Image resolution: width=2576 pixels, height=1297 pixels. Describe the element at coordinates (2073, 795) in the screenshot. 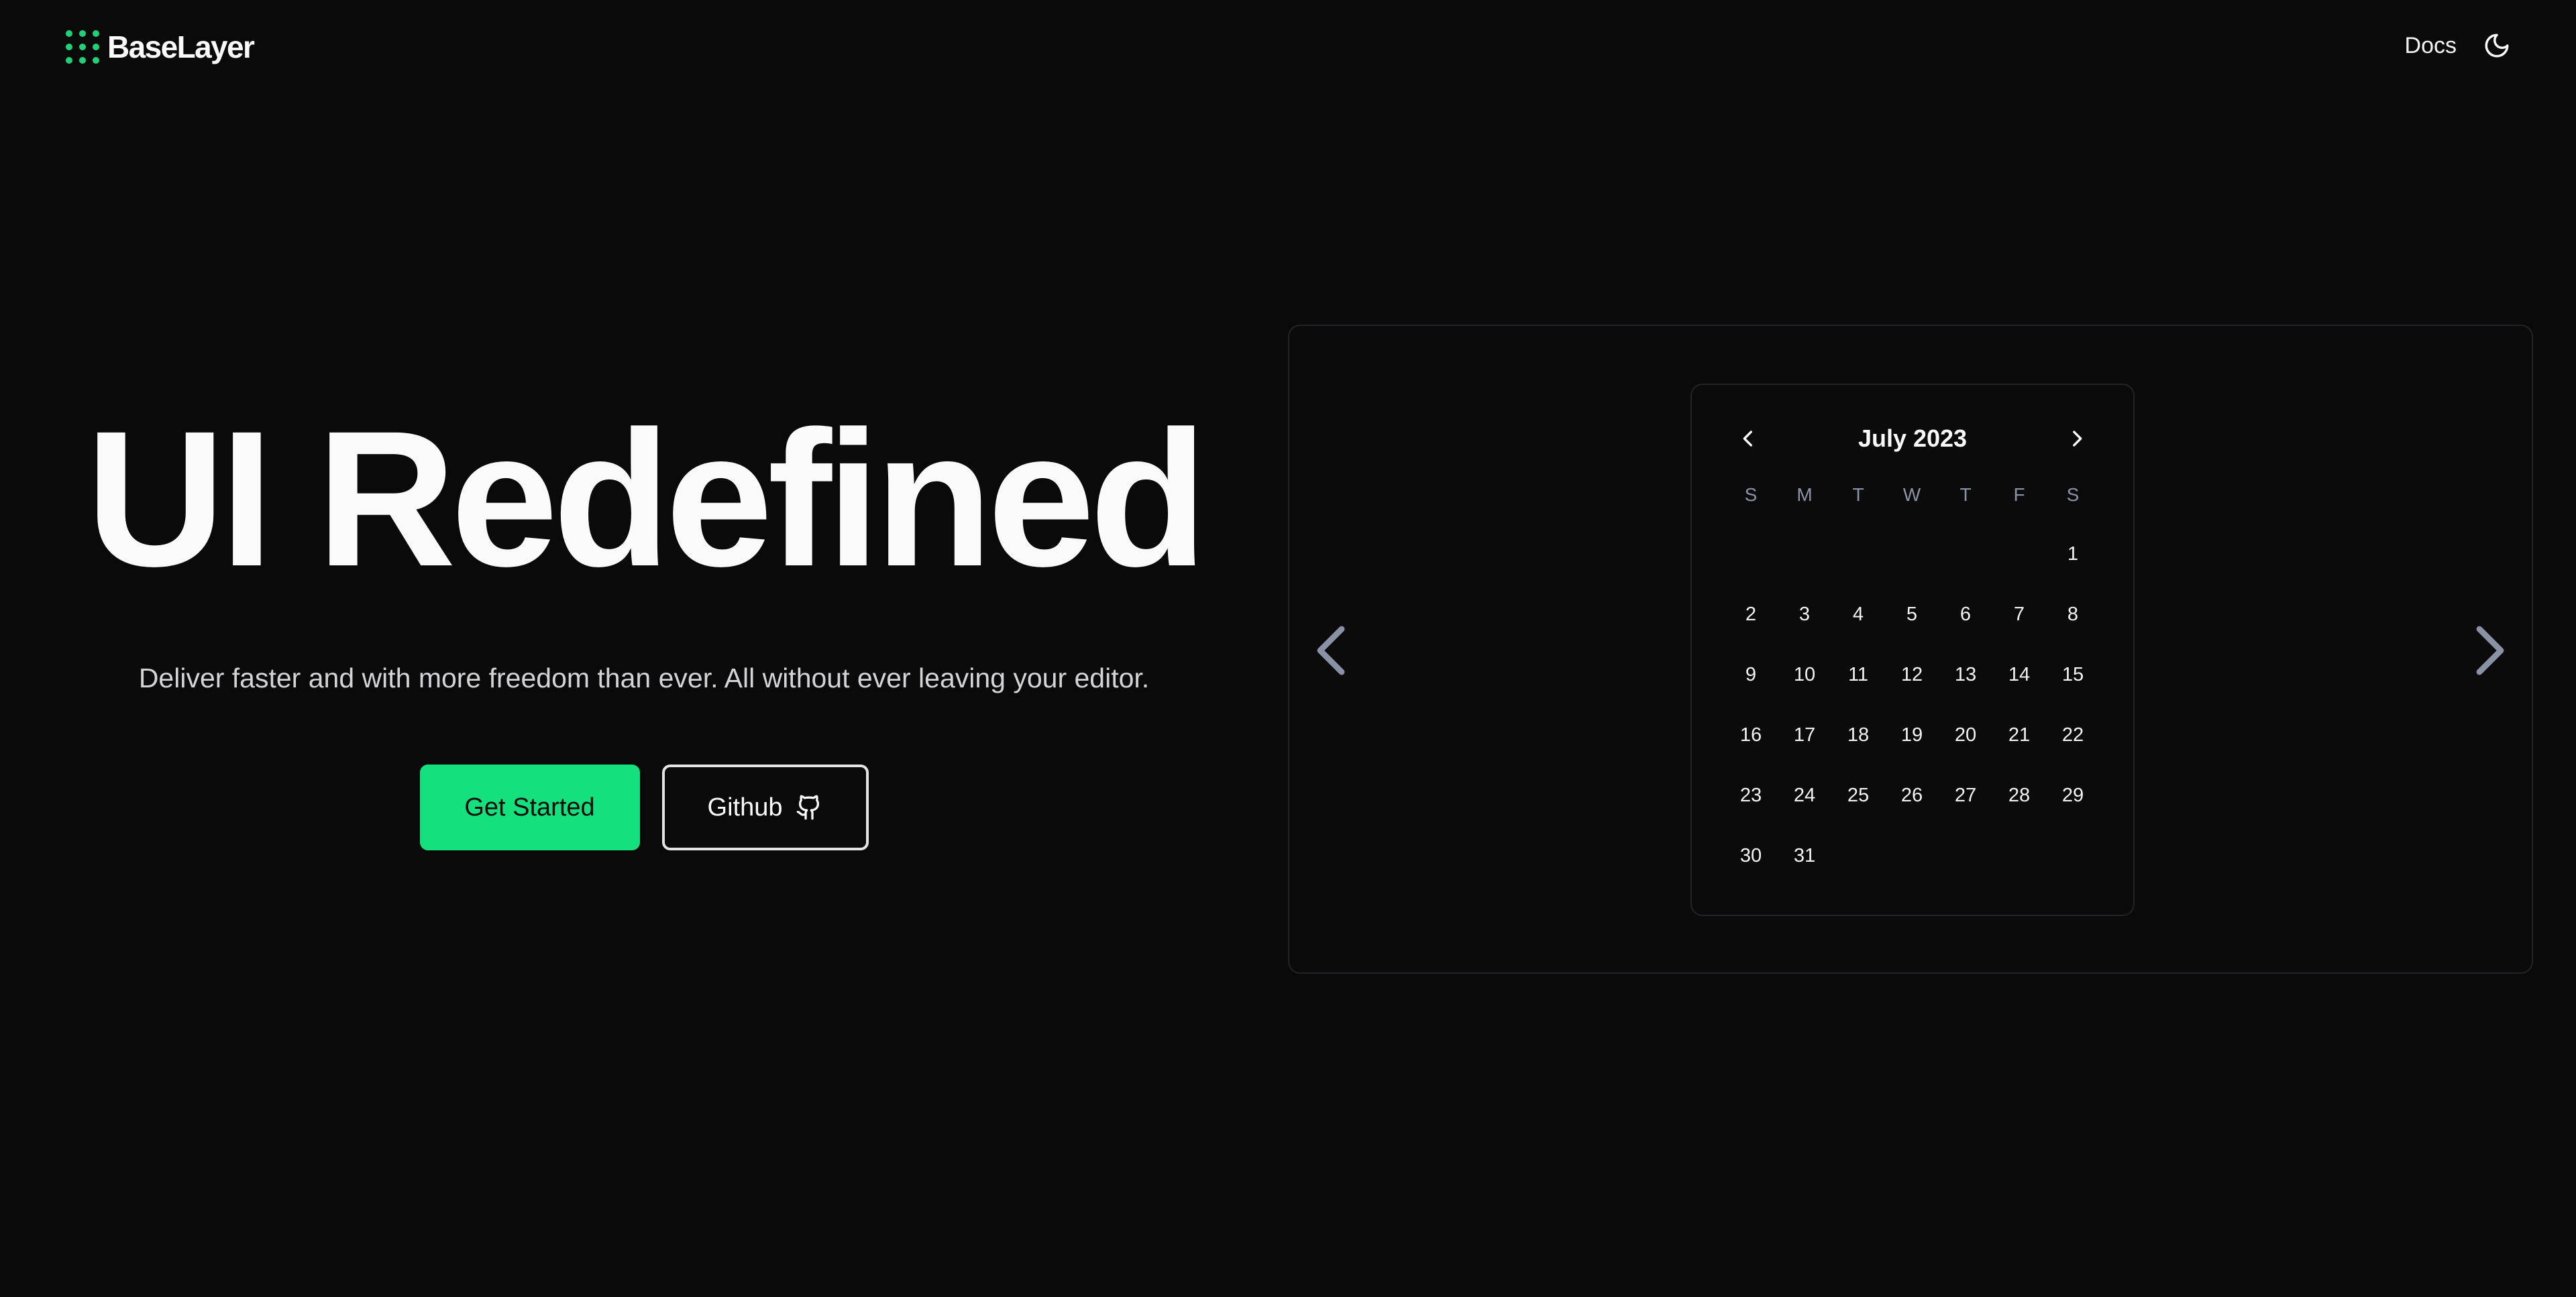

I see `calendar-day: 29` at that location.